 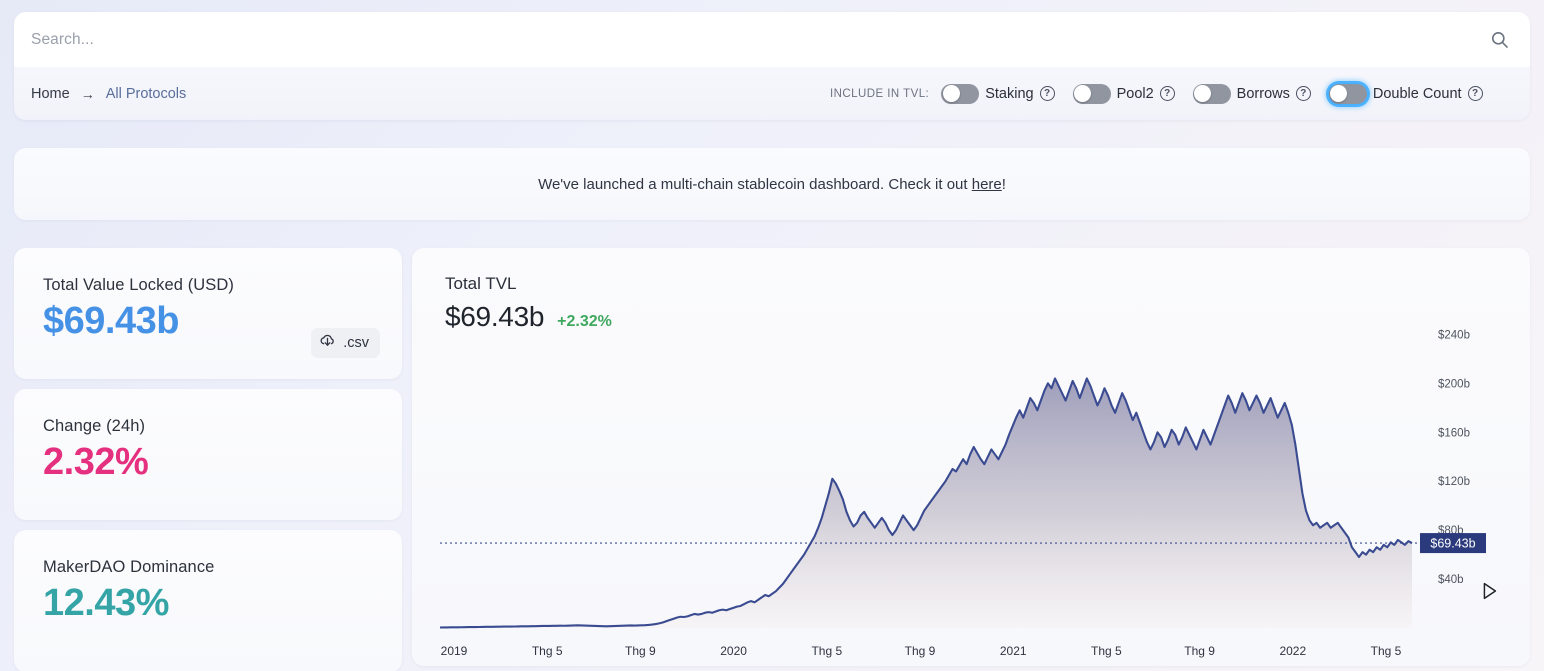 What do you see at coordinates (758, 39) in the screenshot?
I see `search-input` at bounding box center [758, 39].